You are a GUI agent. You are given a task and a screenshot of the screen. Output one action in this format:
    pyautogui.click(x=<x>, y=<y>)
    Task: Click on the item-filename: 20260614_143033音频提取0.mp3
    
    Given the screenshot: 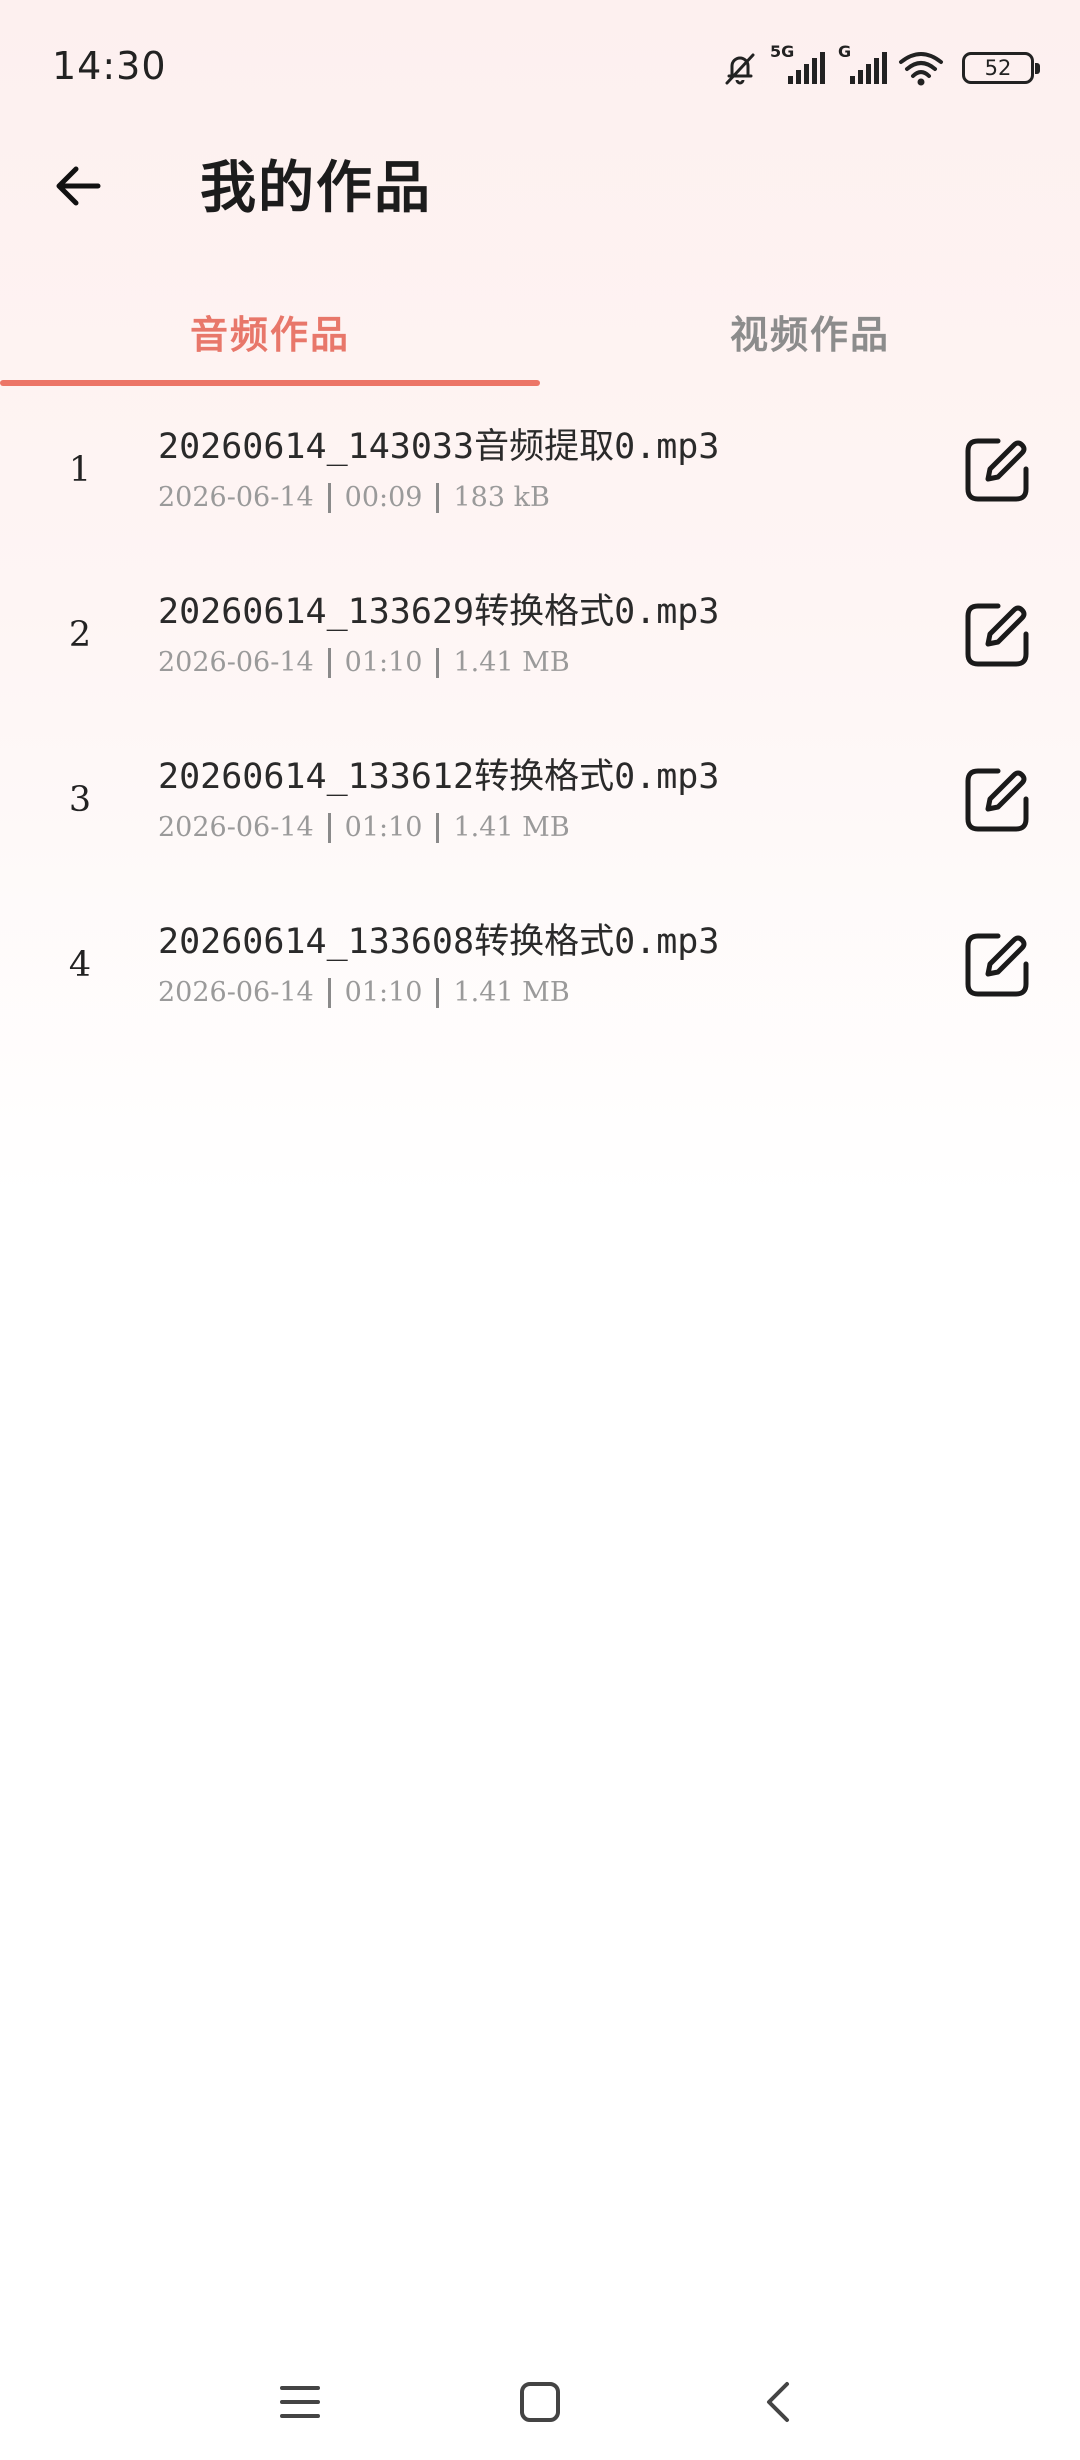 What is the action you would take?
    pyautogui.click(x=439, y=447)
    